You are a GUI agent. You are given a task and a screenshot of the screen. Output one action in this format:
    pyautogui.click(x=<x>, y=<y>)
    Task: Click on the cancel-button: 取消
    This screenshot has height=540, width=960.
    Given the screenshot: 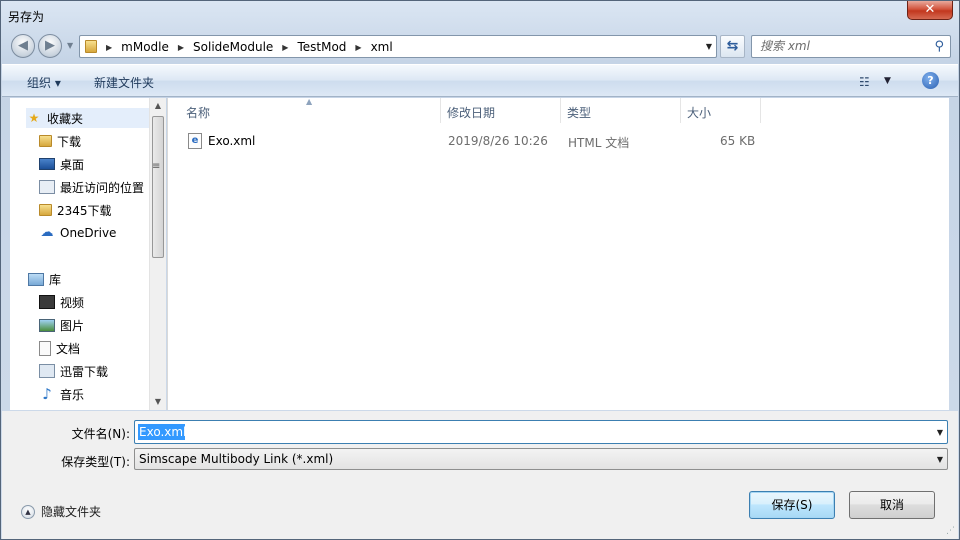 What is the action you would take?
    pyautogui.click(x=892, y=505)
    